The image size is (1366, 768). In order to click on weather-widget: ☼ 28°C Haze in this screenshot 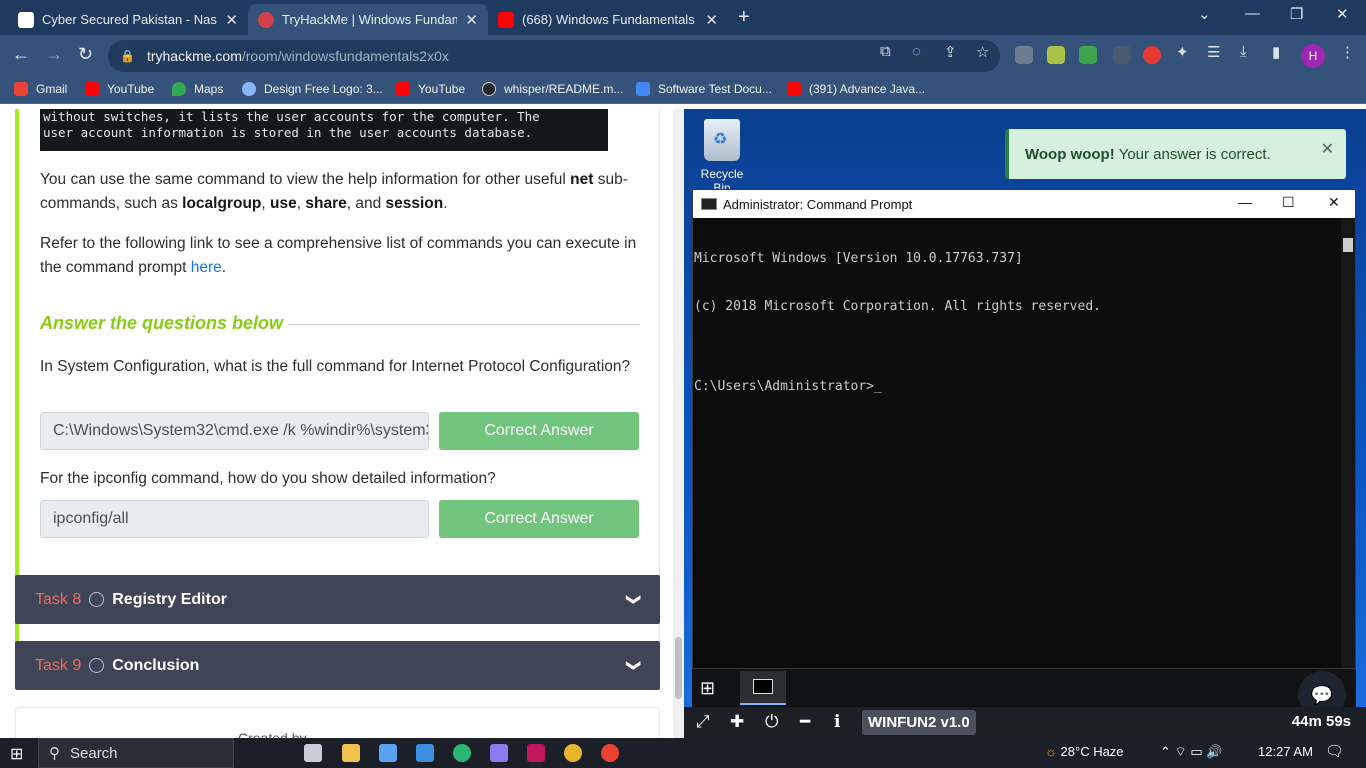, I will do `click(1084, 751)`.